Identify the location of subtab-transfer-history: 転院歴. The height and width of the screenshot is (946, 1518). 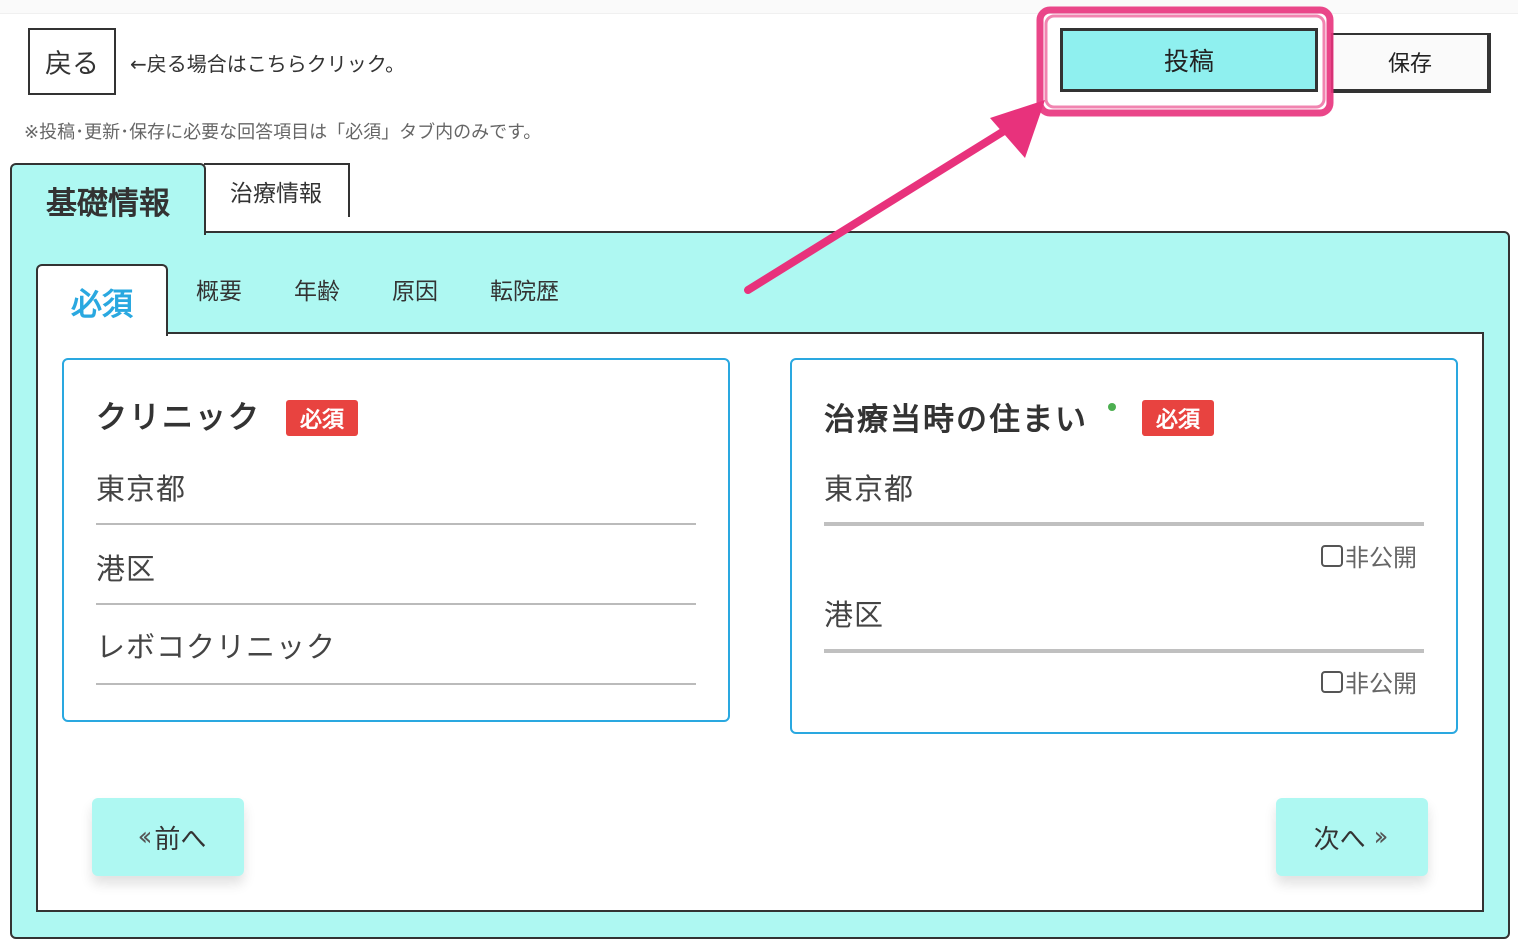
(524, 290).